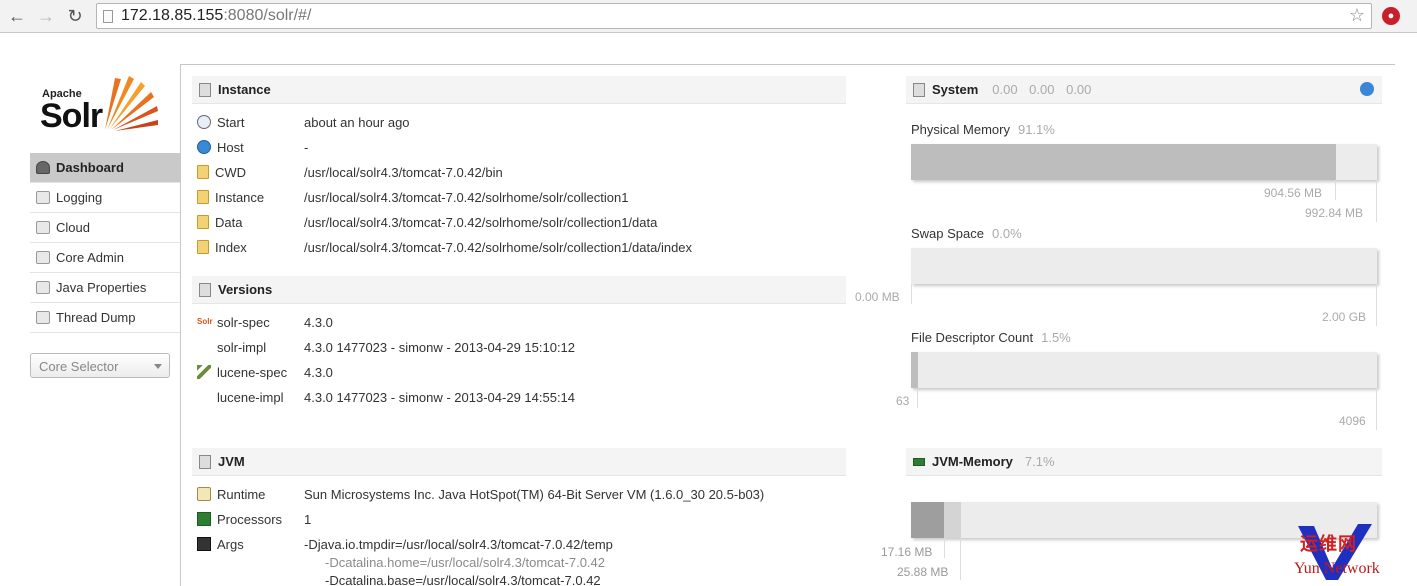  I want to click on version-row-solr-spec: Solr solr-spec 4.3.0, so click(265, 322).